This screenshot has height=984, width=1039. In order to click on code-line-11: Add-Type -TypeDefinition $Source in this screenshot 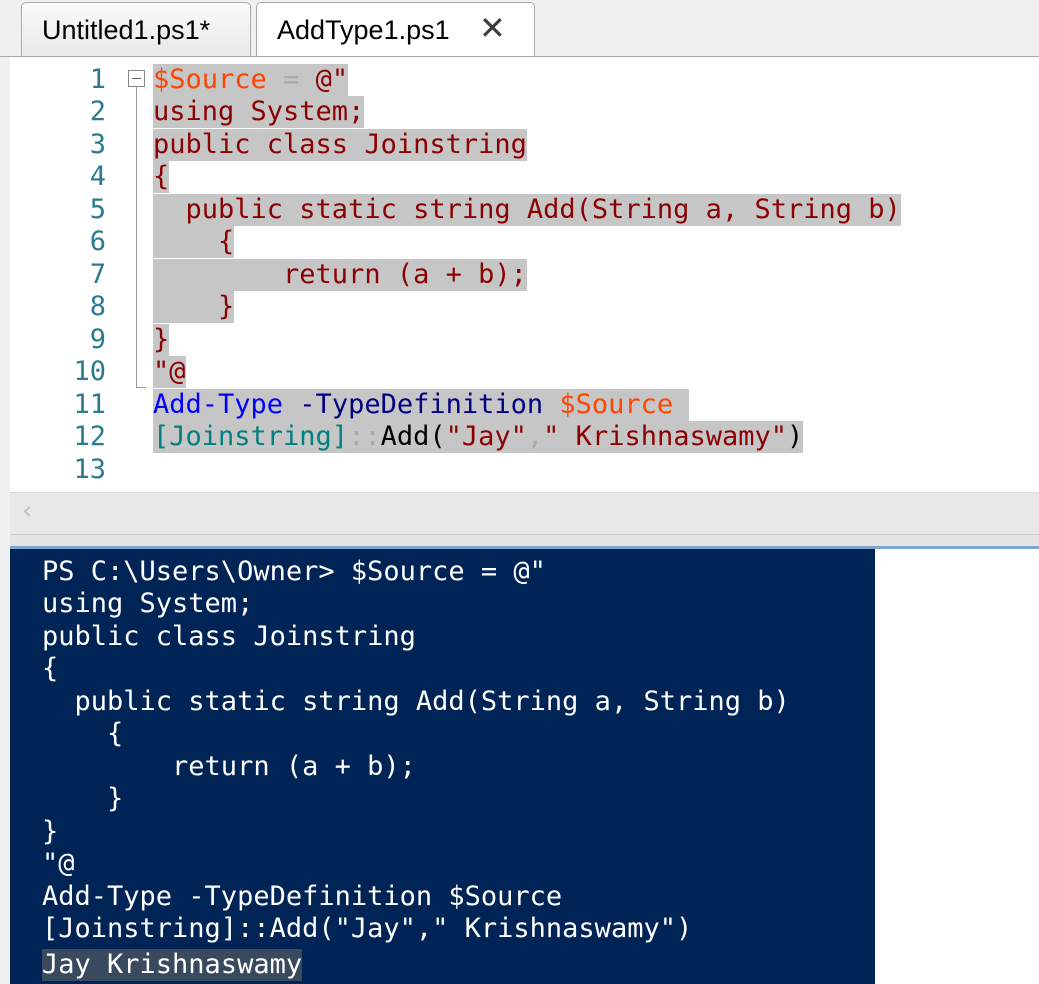, I will do `click(421, 405)`.